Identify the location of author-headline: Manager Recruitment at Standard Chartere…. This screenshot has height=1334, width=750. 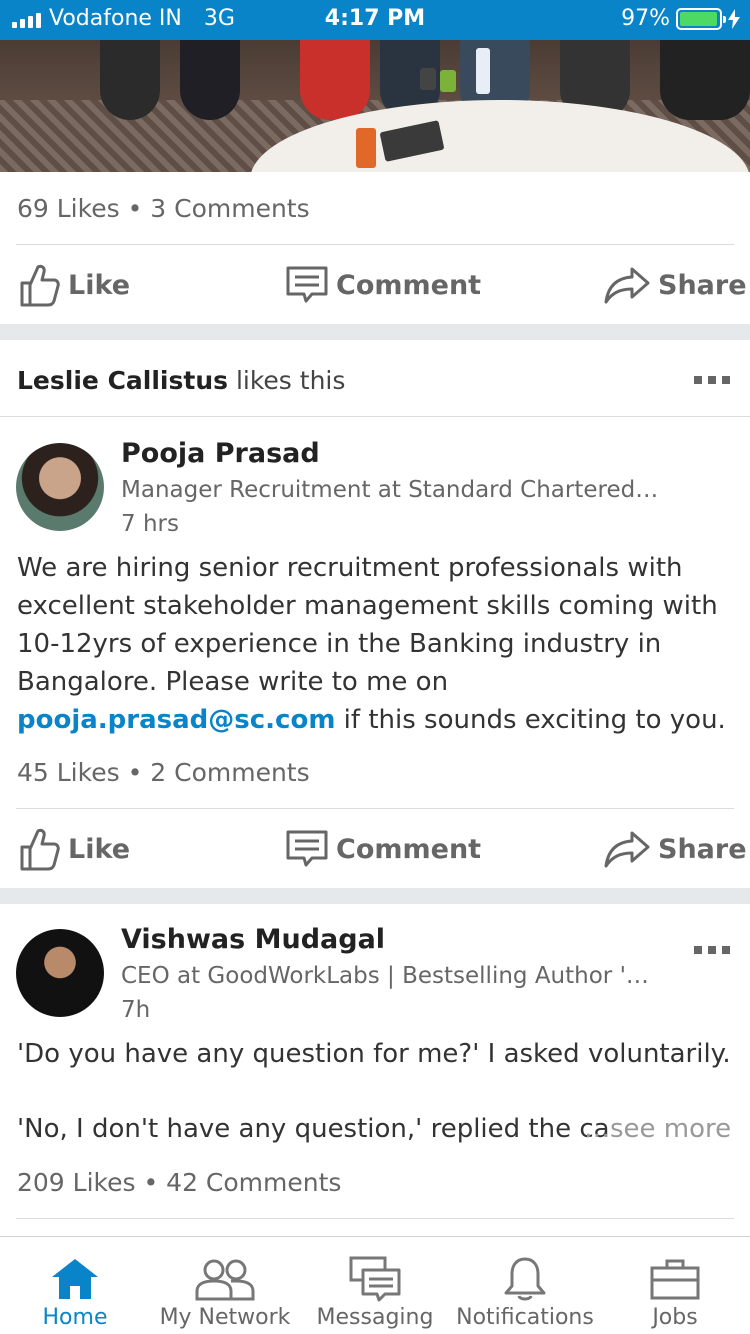
(391, 490).